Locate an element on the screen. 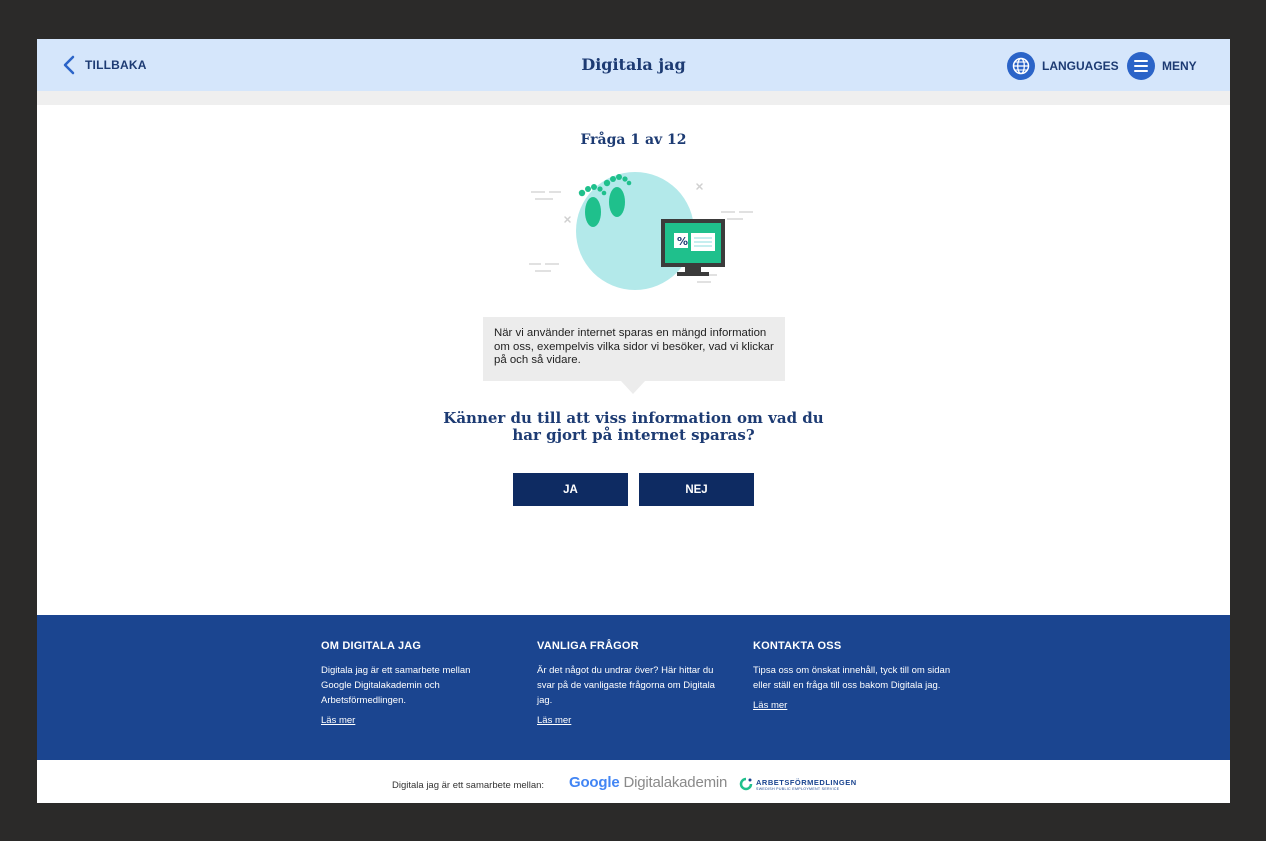 Image resolution: width=1266 pixels, height=841 pixels. top-header: TILLBAKA Digitala jag LANGUAGES MENY is located at coordinates (633, 65).